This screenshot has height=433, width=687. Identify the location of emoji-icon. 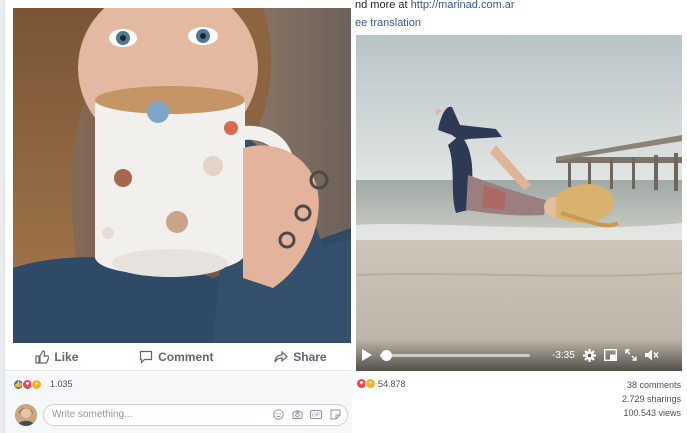
(278, 415).